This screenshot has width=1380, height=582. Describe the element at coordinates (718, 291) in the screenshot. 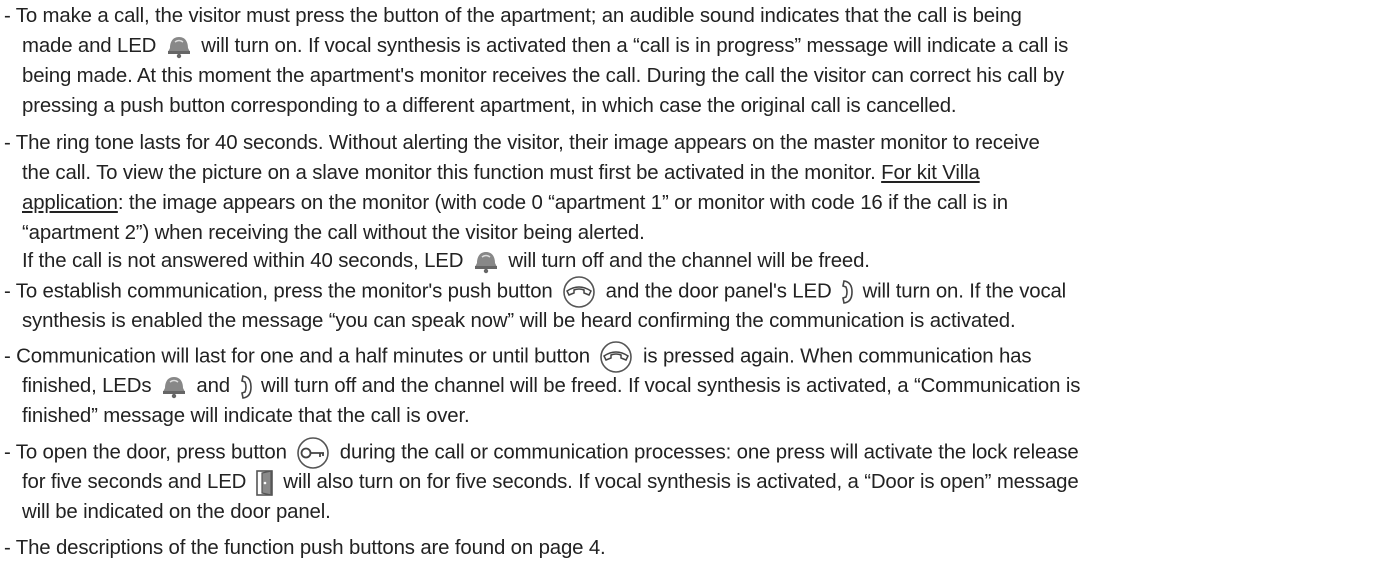

I see `text-fragment: and the door panel's LED` at that location.